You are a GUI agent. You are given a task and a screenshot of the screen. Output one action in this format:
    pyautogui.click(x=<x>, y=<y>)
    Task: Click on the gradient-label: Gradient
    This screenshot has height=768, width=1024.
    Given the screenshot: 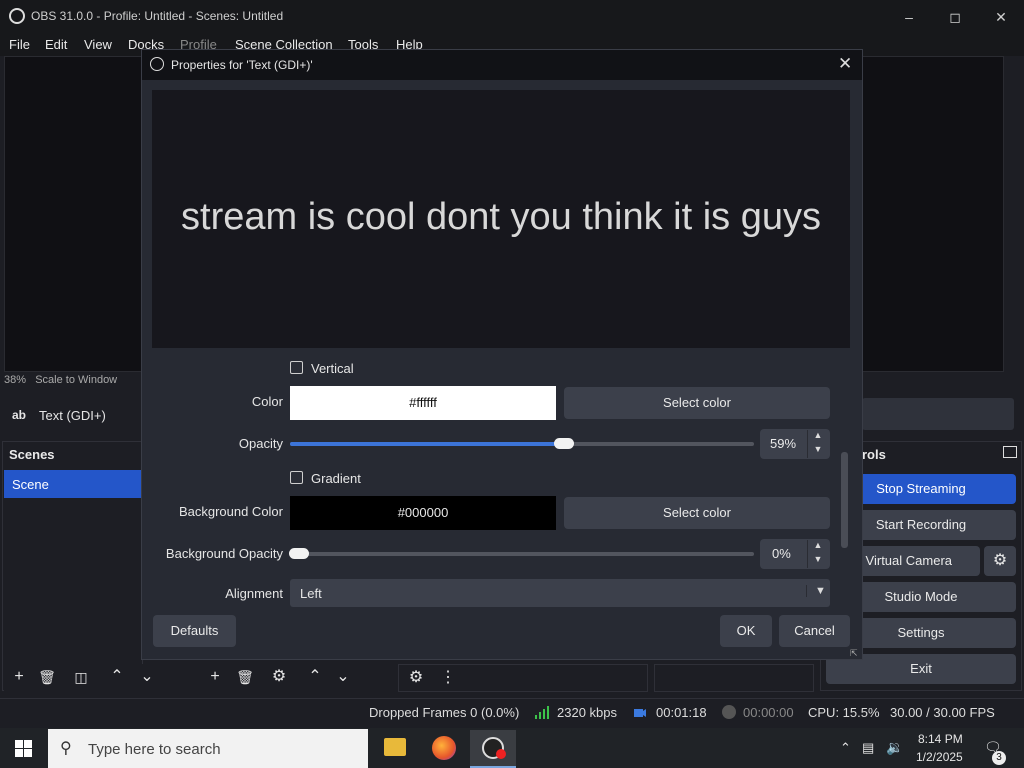 What is the action you would take?
    pyautogui.click(x=336, y=478)
    